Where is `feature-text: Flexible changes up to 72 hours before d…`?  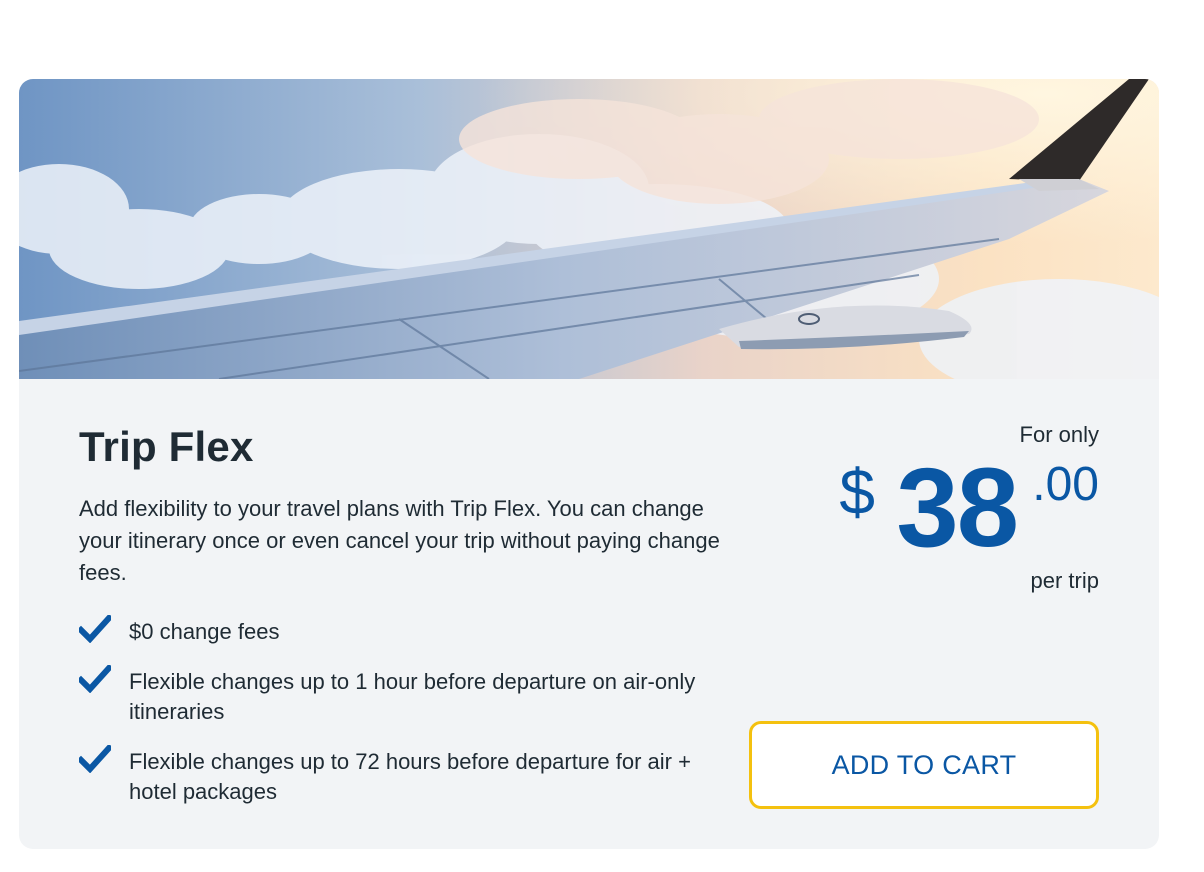
feature-text: Flexible changes up to 72 hours before d… is located at coordinates (410, 776).